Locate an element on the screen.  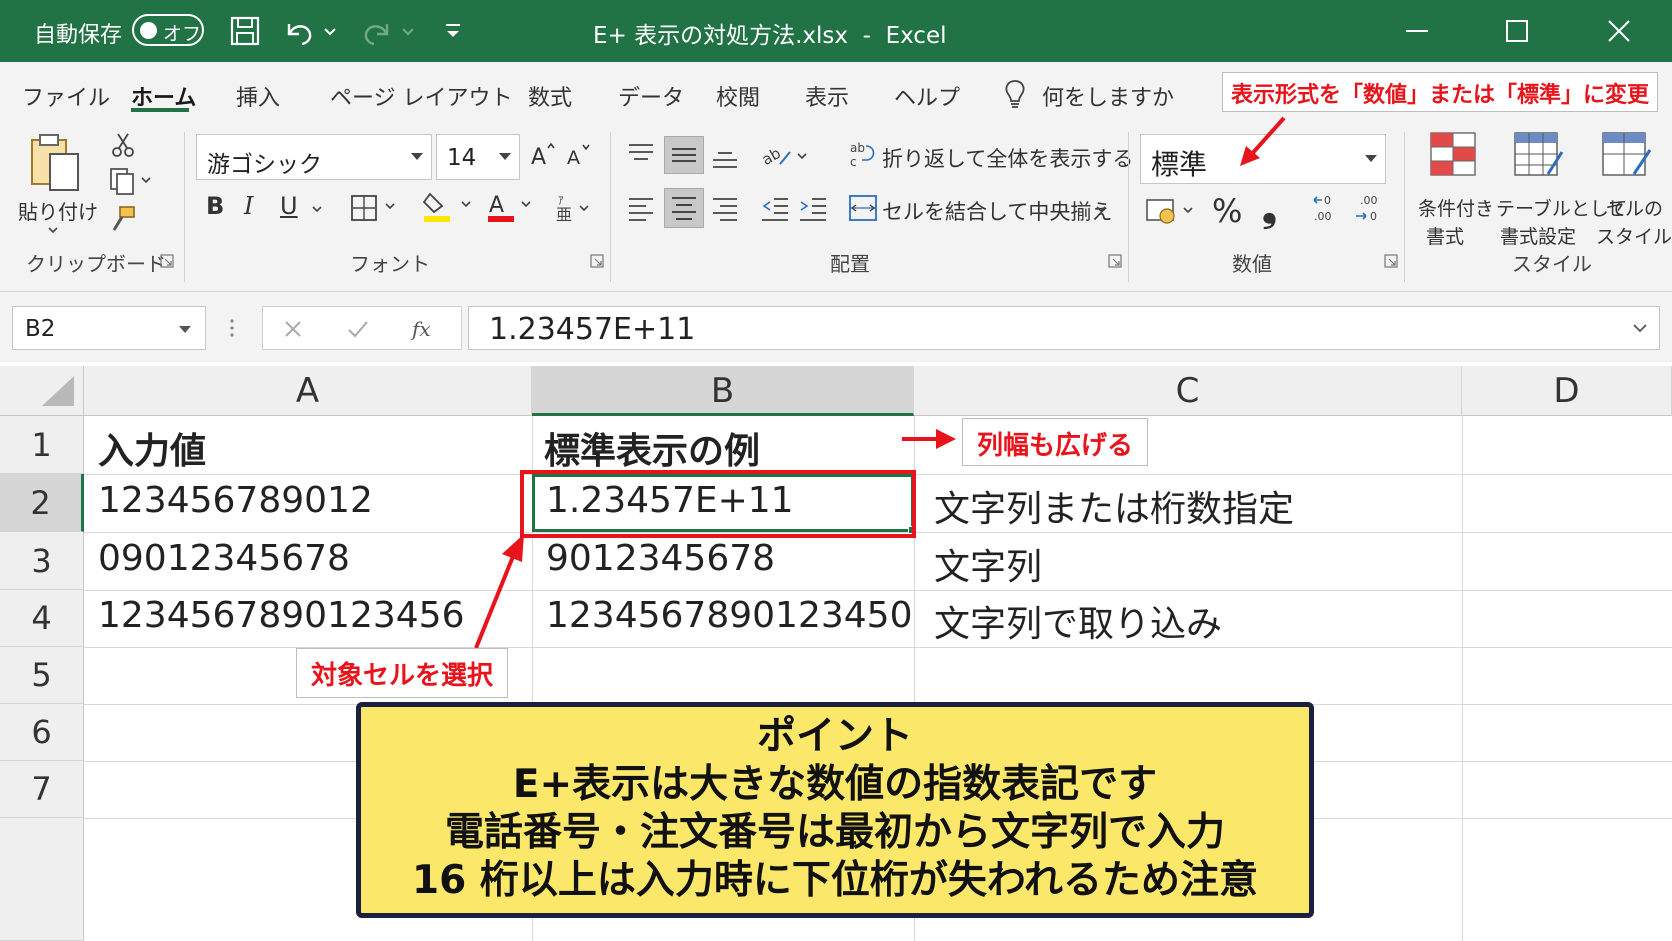
redo-icon is located at coordinates (377, 31).